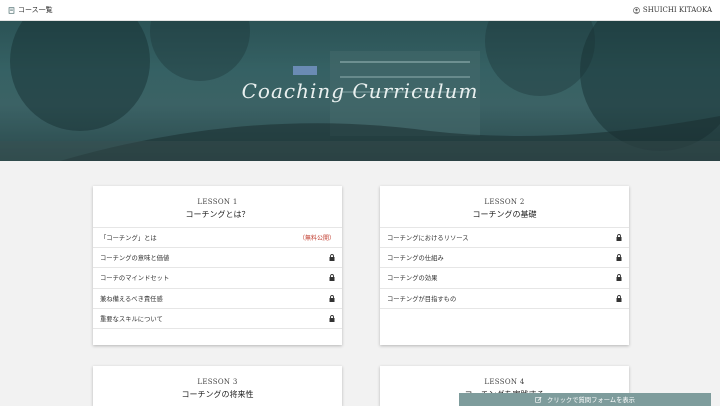 Image resolution: width=720 pixels, height=406 pixels. I want to click on lesson-card-3: LESSON 3 コーチングの将来性, so click(217, 386).